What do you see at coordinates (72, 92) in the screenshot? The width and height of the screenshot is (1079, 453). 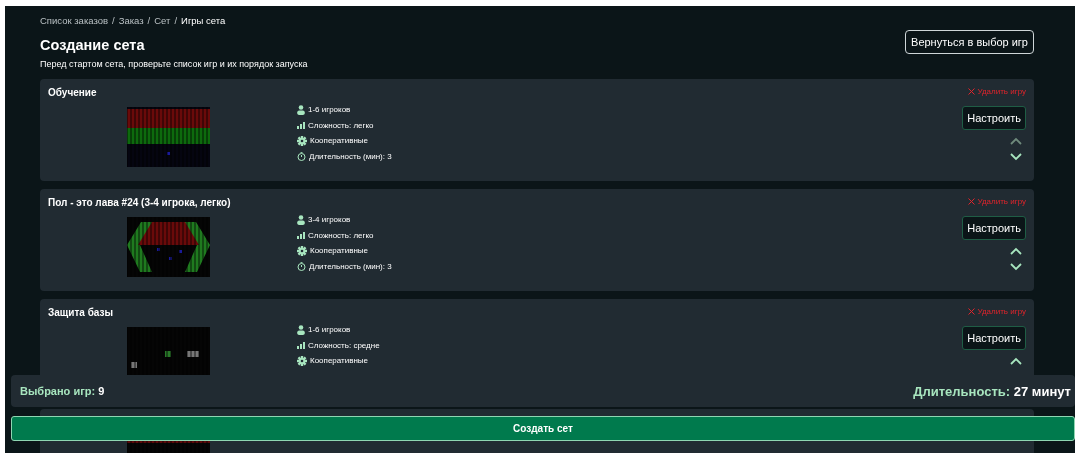 I see `game-title: Обучение` at bounding box center [72, 92].